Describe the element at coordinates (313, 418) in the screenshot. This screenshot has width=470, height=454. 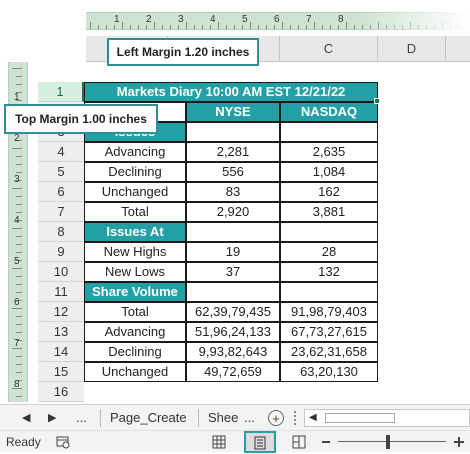
I see `scroll-left-icon: ◀` at that location.